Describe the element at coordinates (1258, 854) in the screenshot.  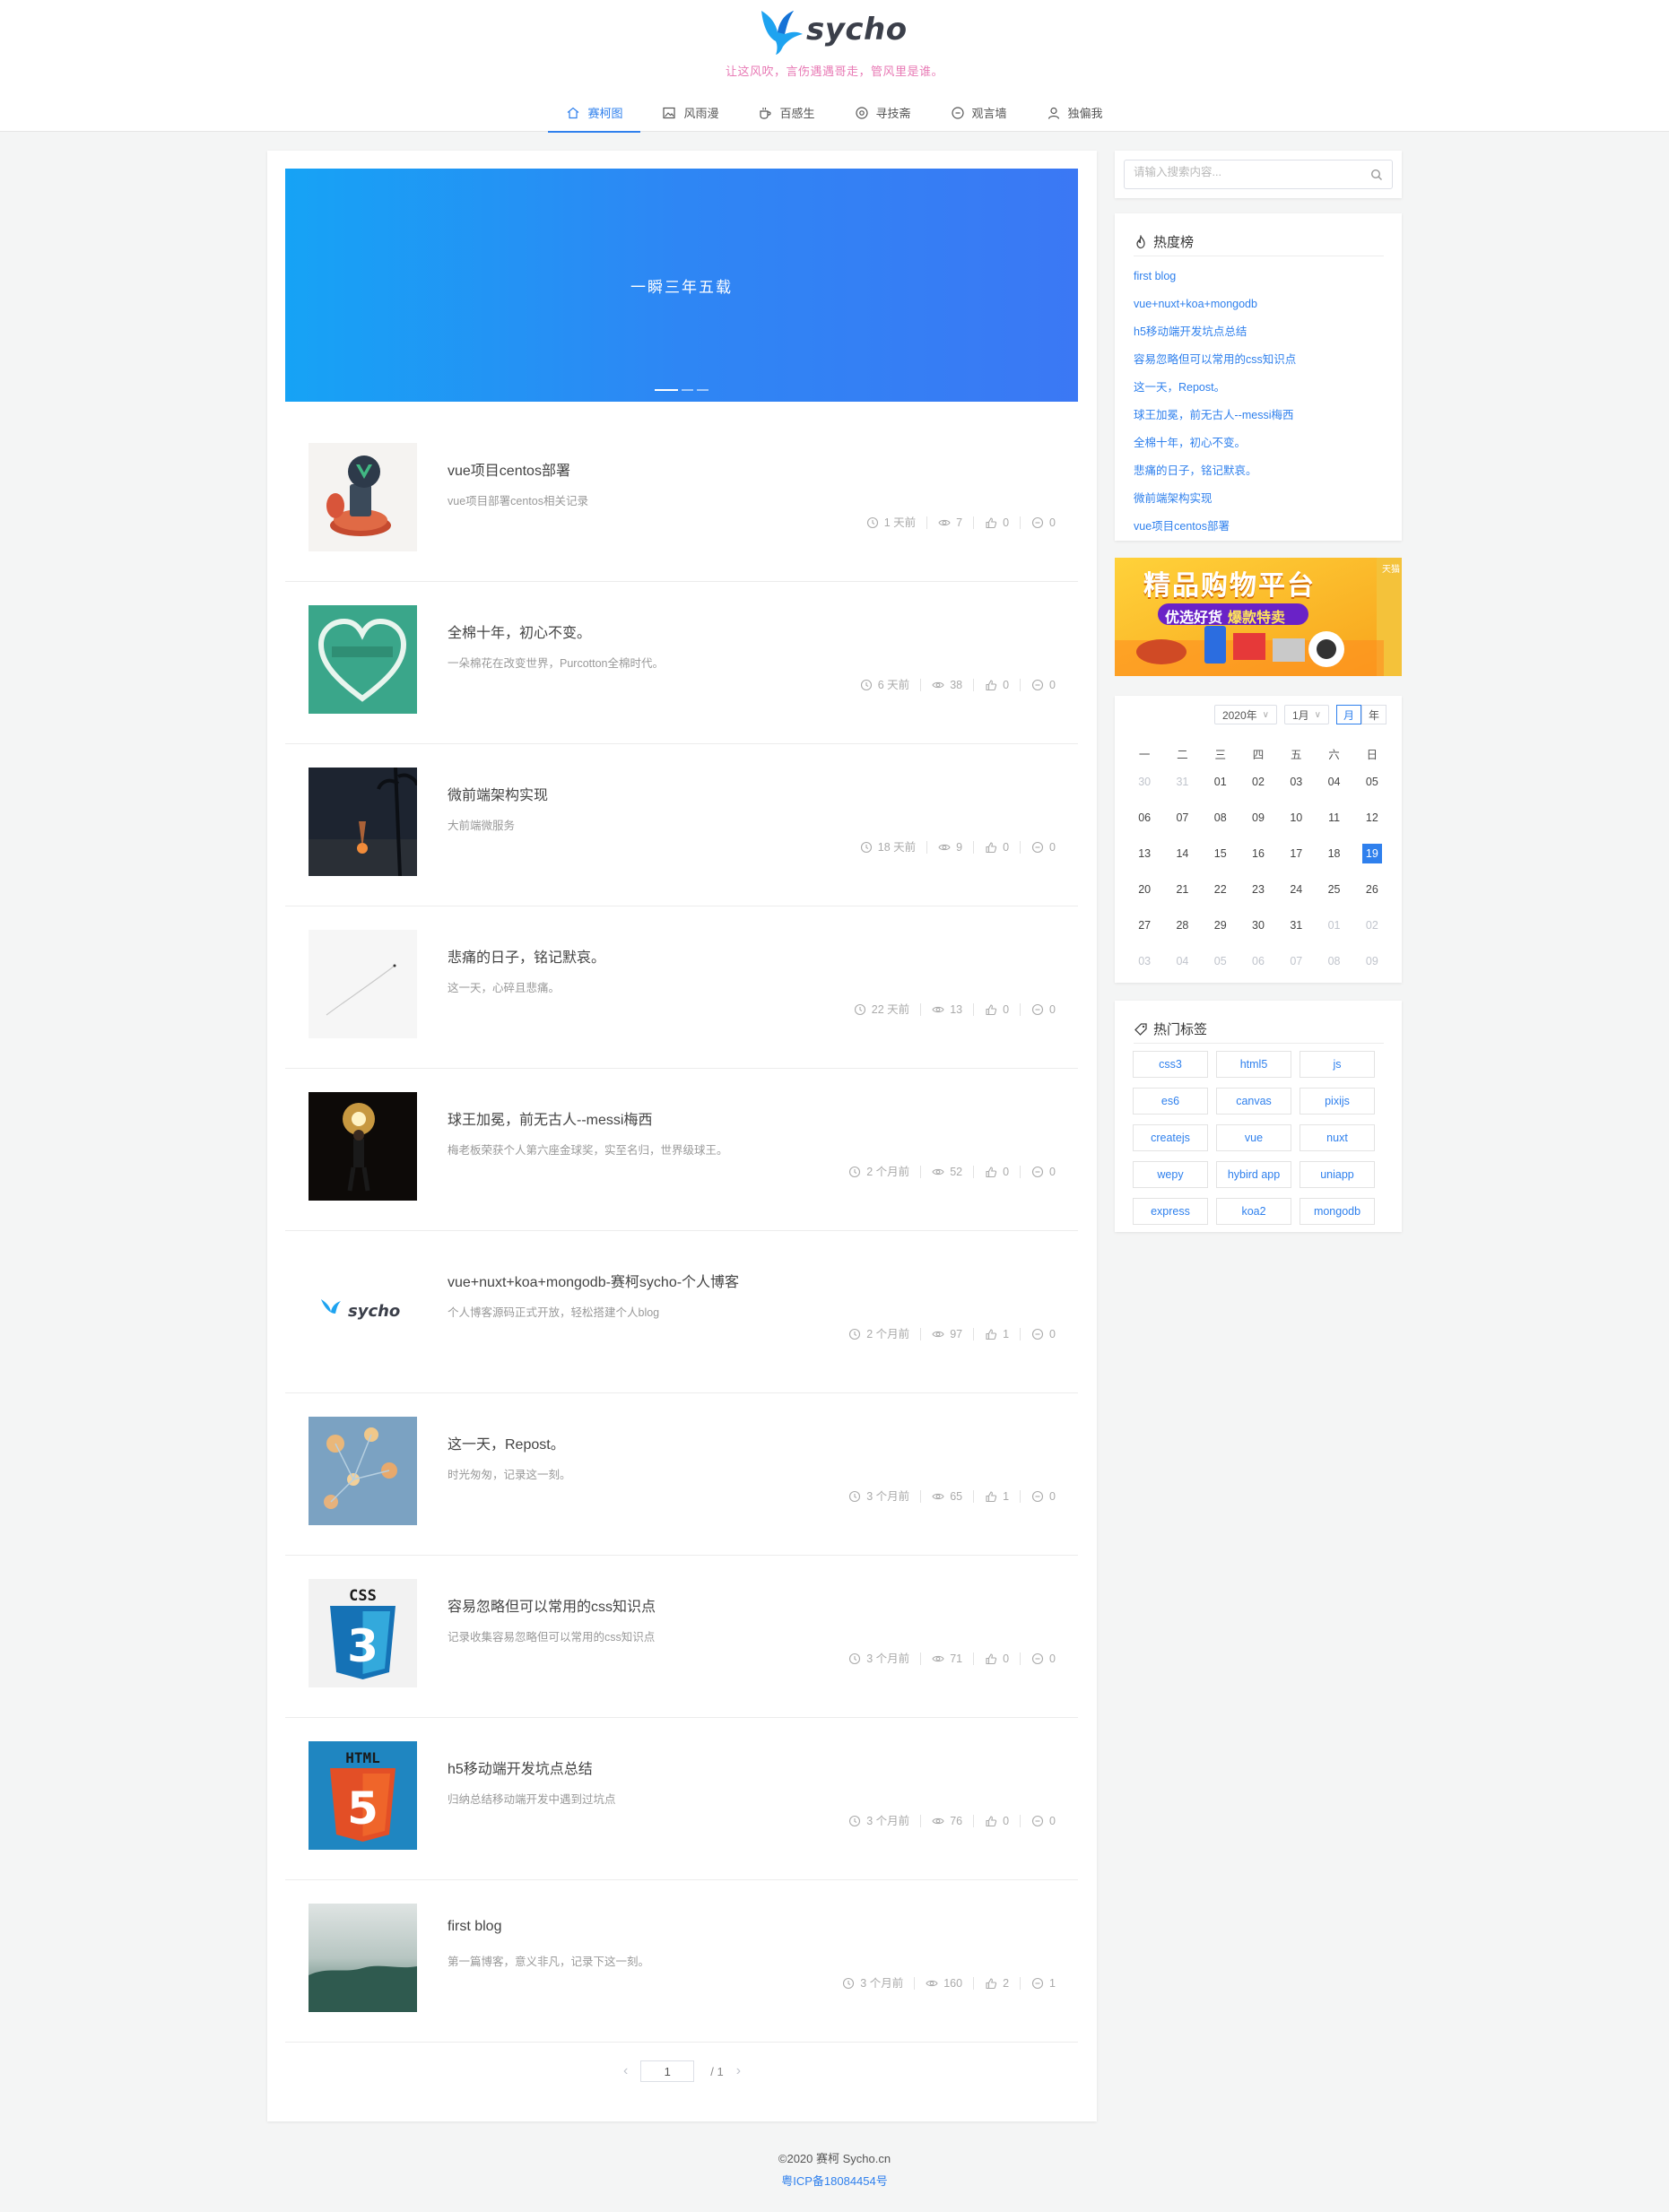
I see `calendar-day: 16` at that location.